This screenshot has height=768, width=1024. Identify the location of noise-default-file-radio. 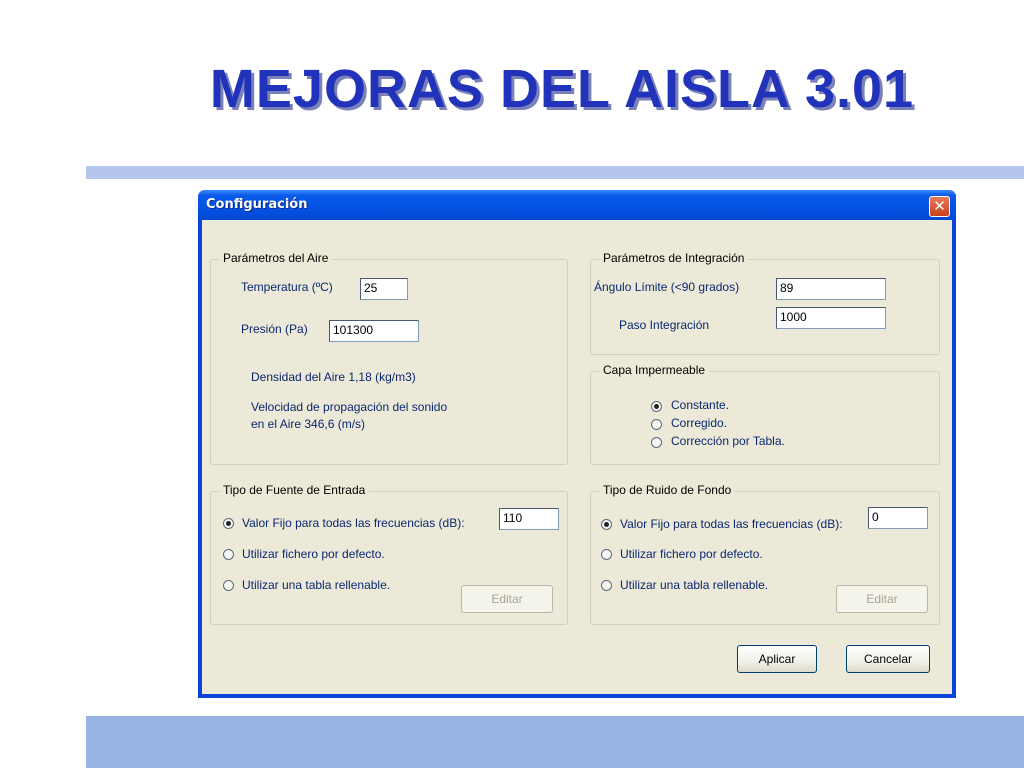
(606, 554).